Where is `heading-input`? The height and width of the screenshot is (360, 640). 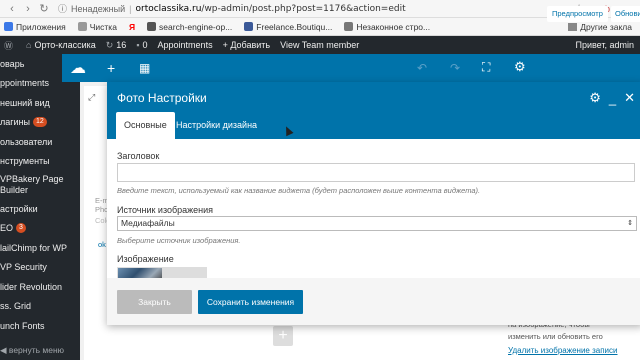
heading-input is located at coordinates (376, 172).